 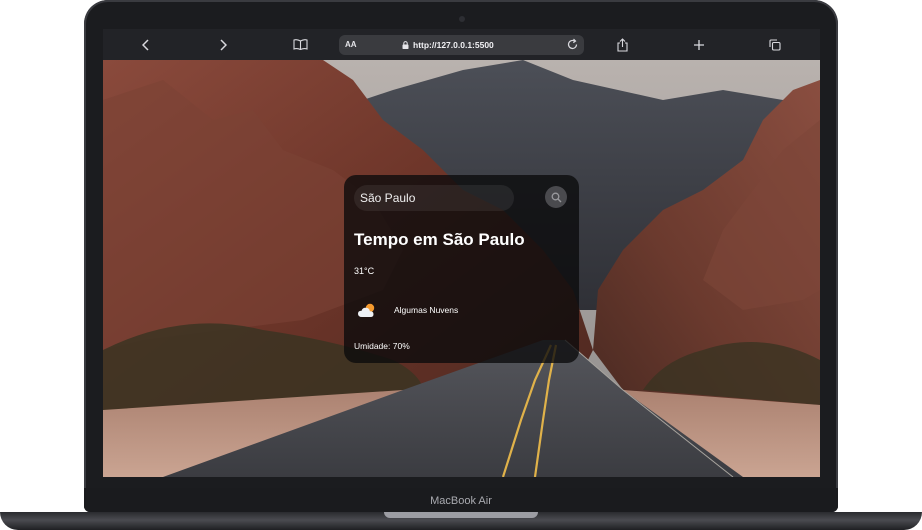 What do you see at coordinates (699, 44) in the screenshot?
I see `plus-icon` at bounding box center [699, 44].